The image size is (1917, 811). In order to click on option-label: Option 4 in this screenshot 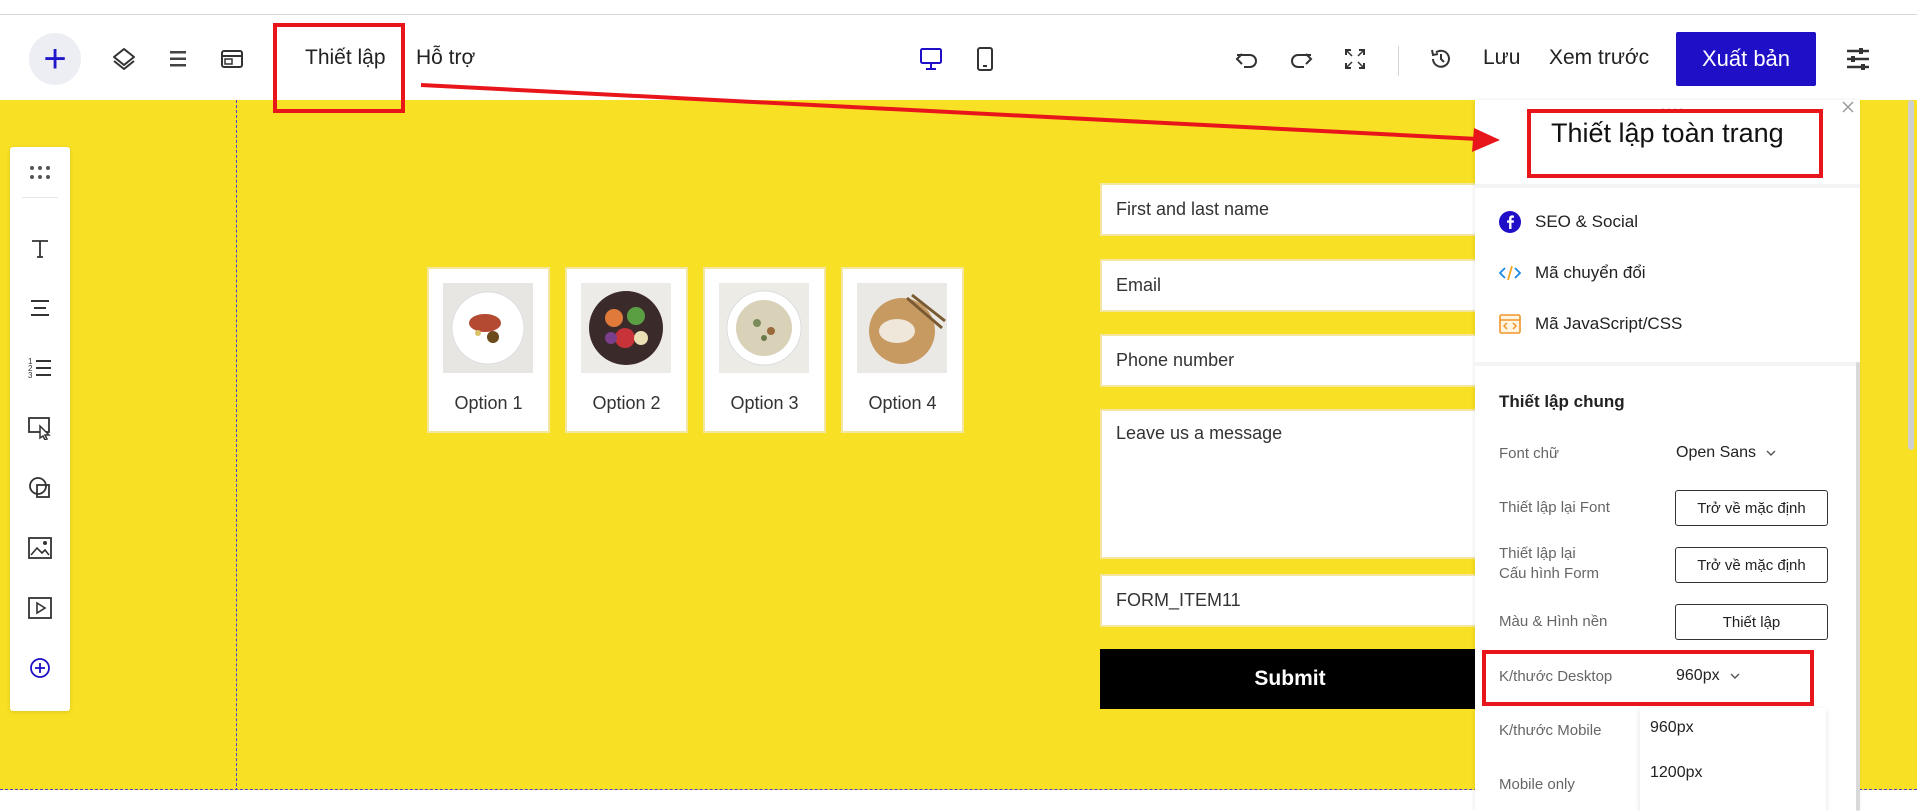, I will do `click(902, 403)`.